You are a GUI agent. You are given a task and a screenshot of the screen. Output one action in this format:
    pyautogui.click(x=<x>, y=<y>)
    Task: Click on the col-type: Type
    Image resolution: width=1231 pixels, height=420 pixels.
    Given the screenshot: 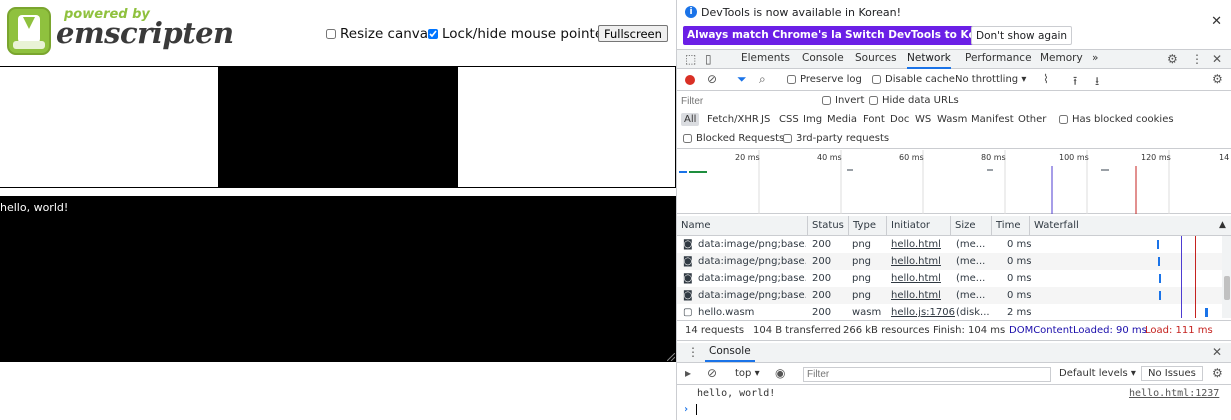 What is the action you would take?
    pyautogui.click(x=868, y=226)
    